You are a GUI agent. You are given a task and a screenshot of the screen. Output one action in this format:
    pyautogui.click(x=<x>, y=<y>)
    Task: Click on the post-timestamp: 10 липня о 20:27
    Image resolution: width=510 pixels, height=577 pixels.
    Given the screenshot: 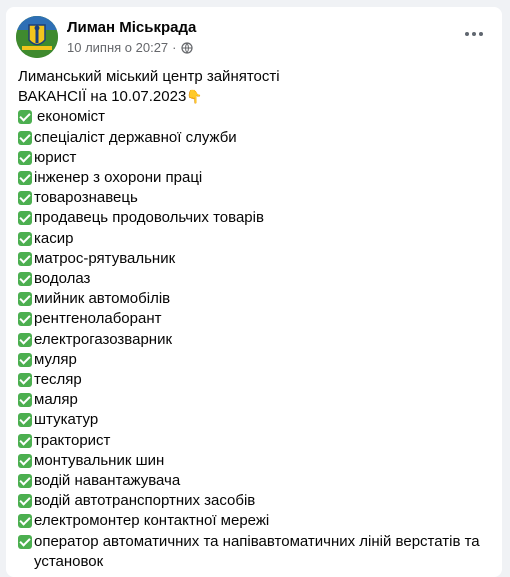 What is the action you would take?
    pyautogui.click(x=117, y=47)
    